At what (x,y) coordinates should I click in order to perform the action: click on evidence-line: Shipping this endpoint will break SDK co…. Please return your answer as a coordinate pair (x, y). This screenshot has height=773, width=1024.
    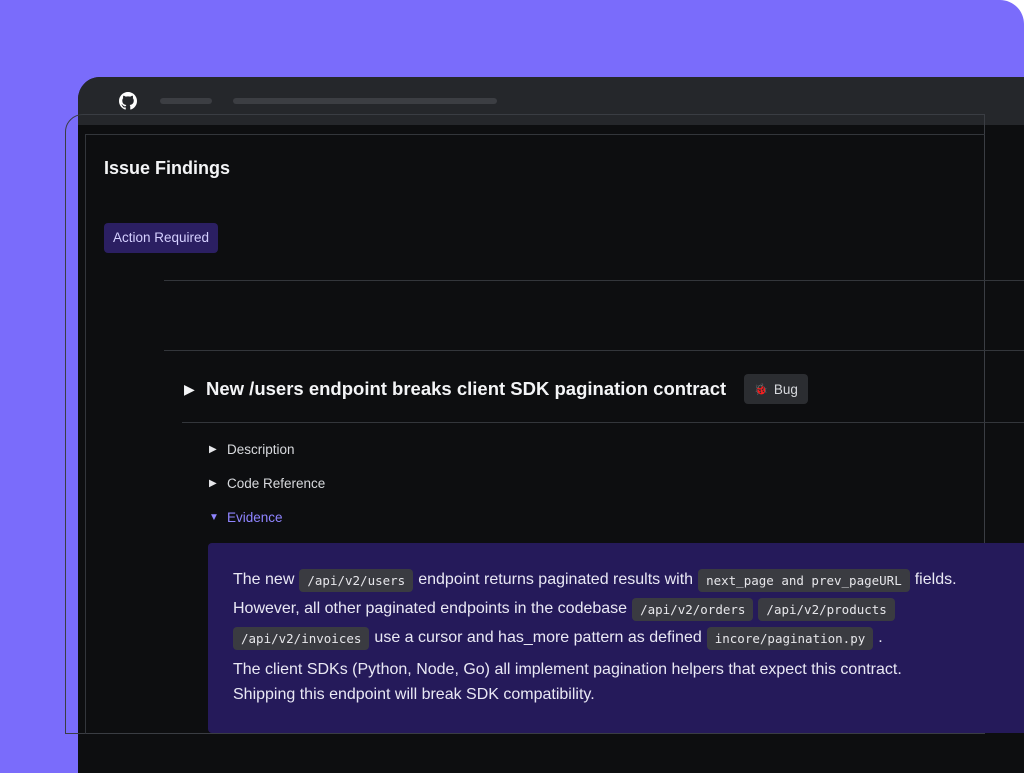
    Looking at the image, I should click on (414, 695).